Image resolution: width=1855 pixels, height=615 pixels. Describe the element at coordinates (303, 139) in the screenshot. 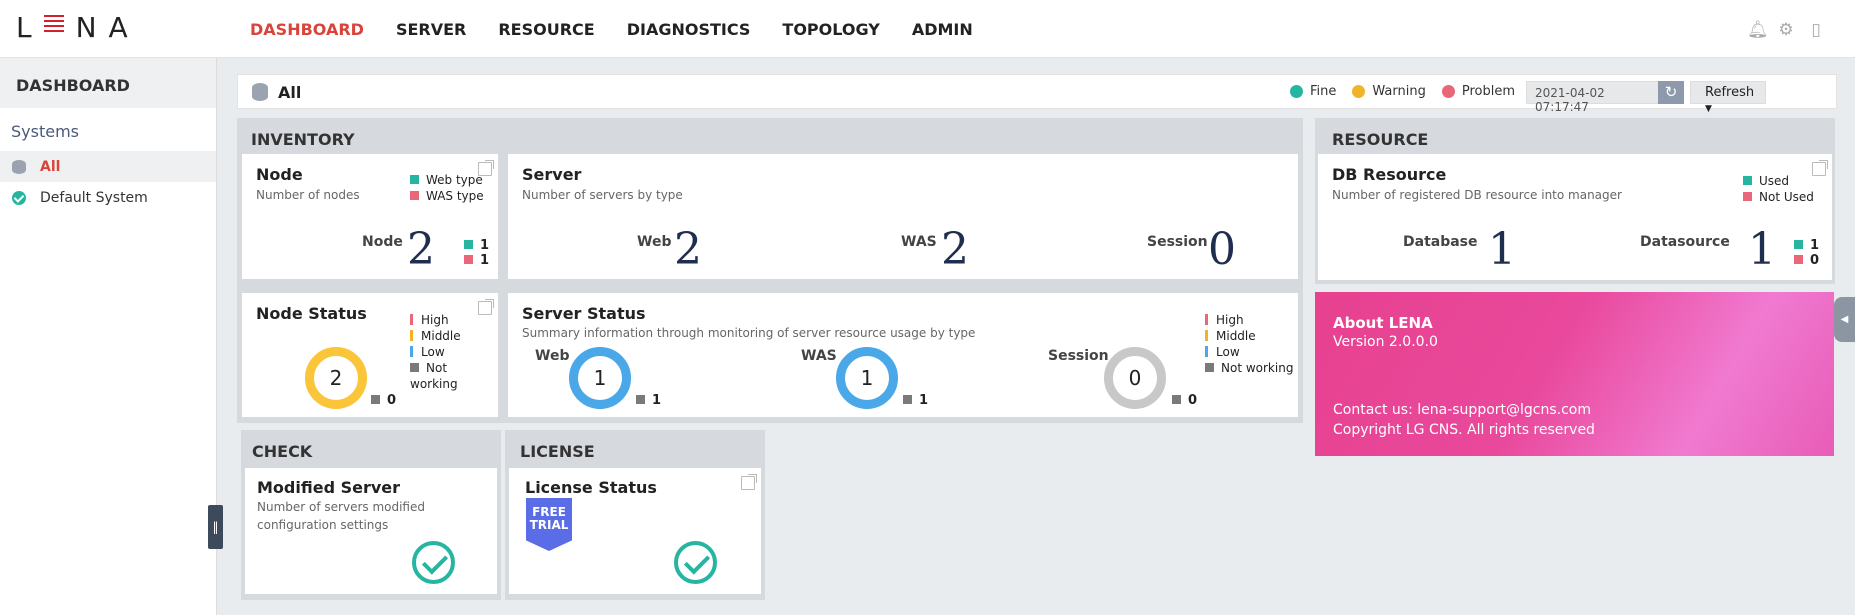

I see `section-title: INVENTORY` at that location.